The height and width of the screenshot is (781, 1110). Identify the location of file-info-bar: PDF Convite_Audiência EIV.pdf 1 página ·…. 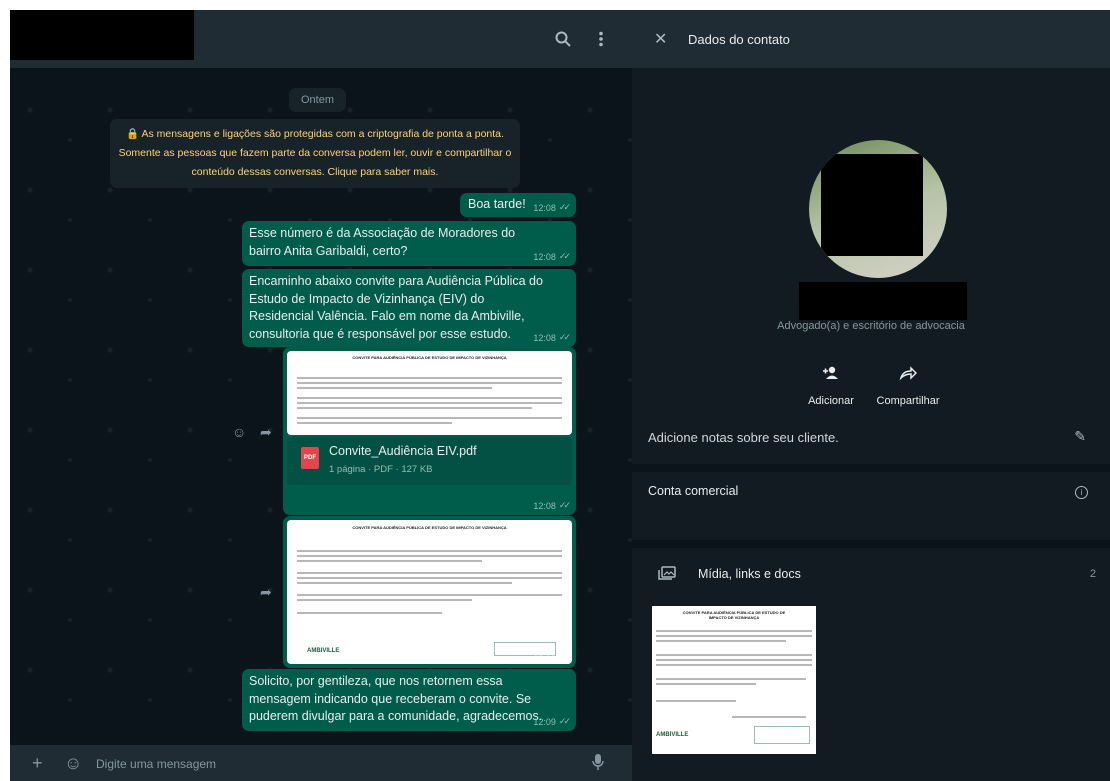
(429, 461).